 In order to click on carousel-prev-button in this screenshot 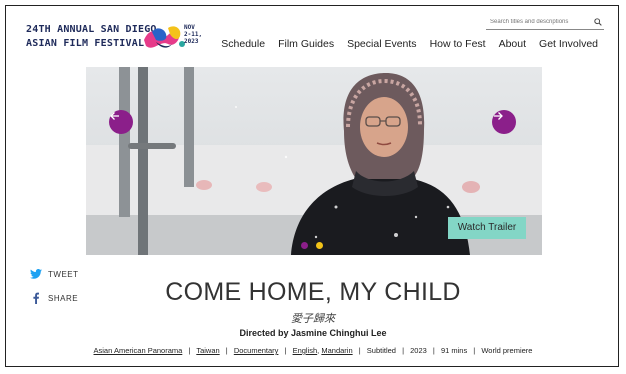, I will do `click(121, 122)`.